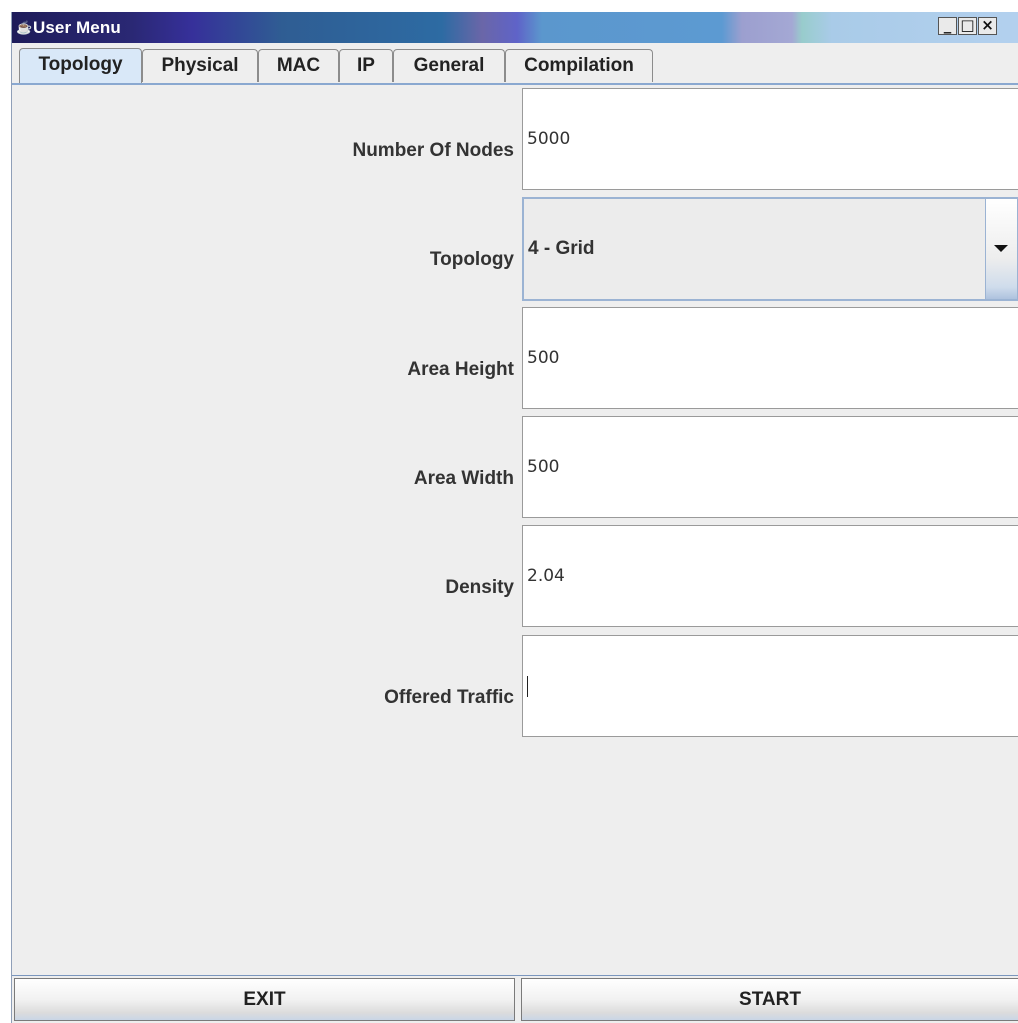  Describe the element at coordinates (433, 150) in the screenshot. I see `number-of-nodes-label: Number Of Nodes` at that location.